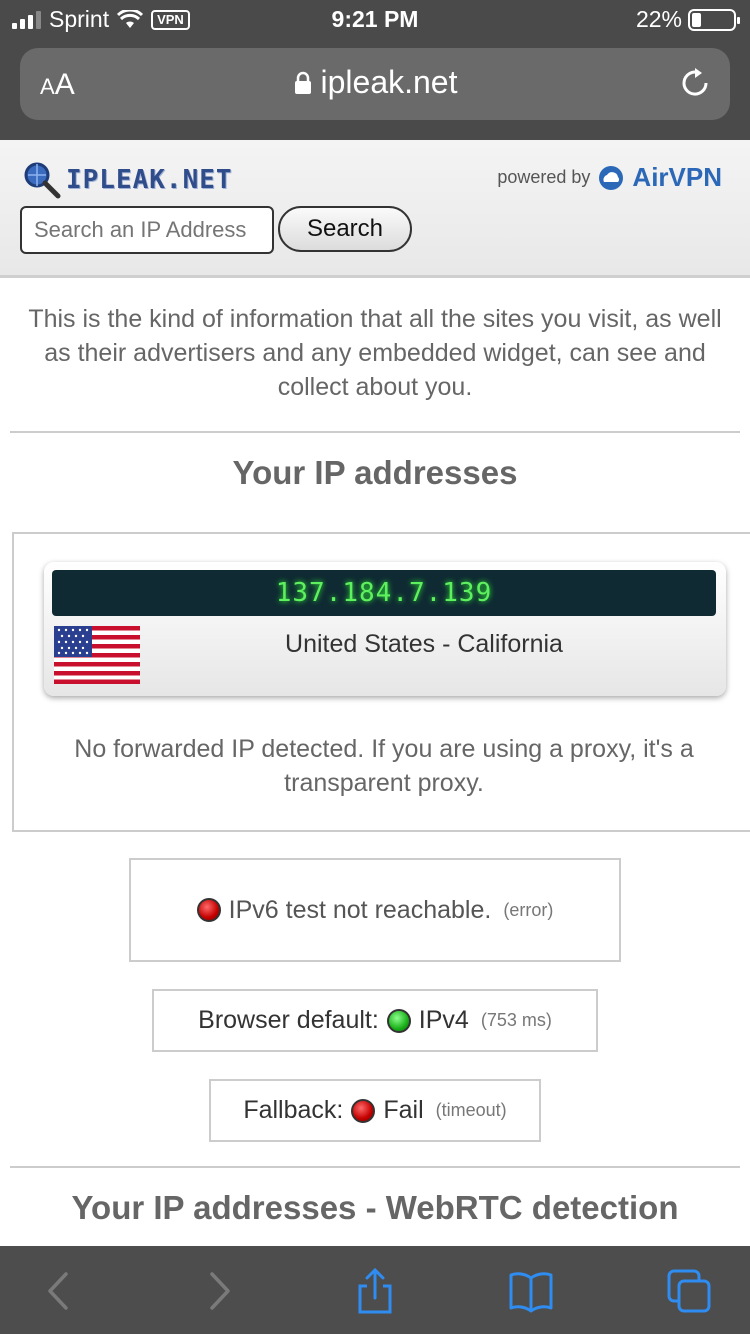 This screenshot has height=1334, width=750. Describe the element at coordinates (443, 1020) in the screenshot. I see `browser-default-value: IPv4` at that location.